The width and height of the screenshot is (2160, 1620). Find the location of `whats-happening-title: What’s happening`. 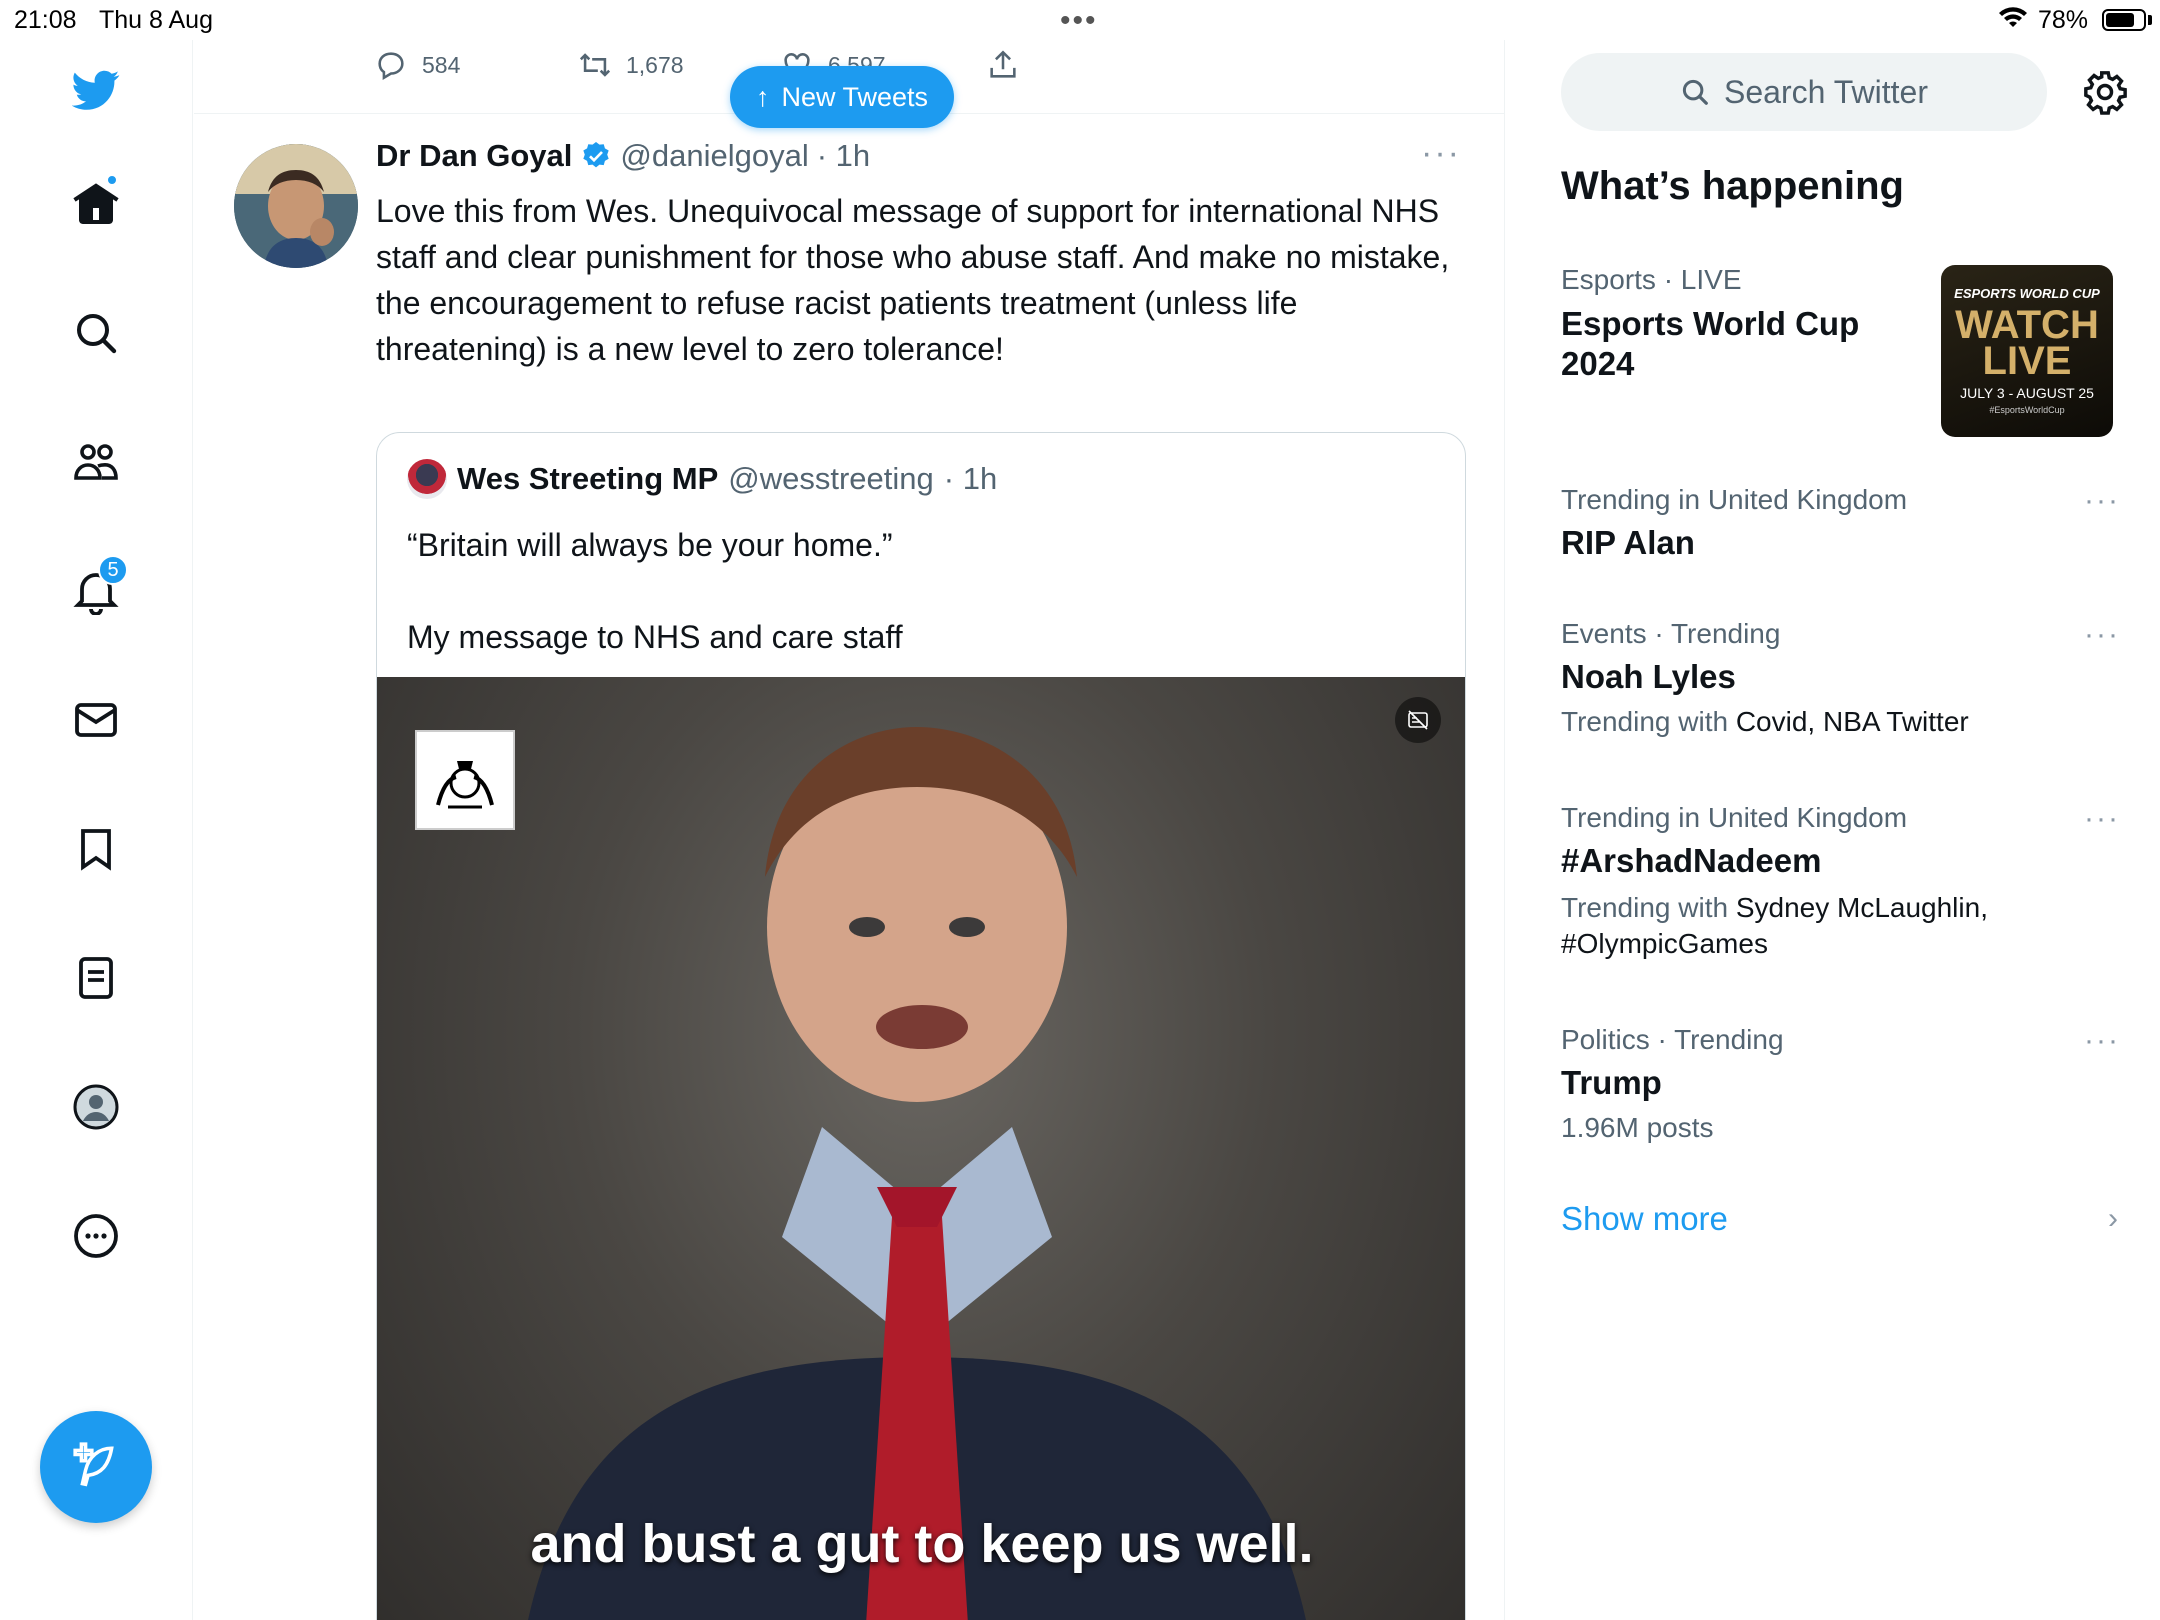

whats-happening-title: What’s happening is located at coordinates (1732, 186).